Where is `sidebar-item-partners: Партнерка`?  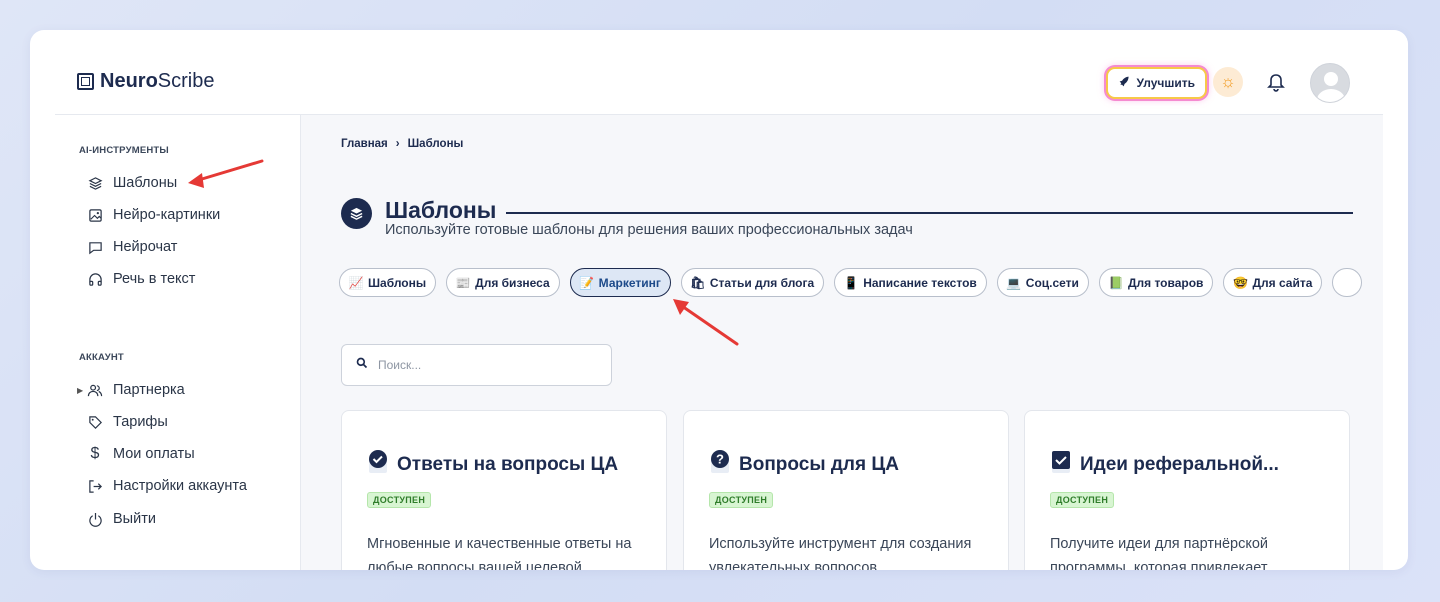
sidebar-item-partners: Партнерка is located at coordinates (136, 390).